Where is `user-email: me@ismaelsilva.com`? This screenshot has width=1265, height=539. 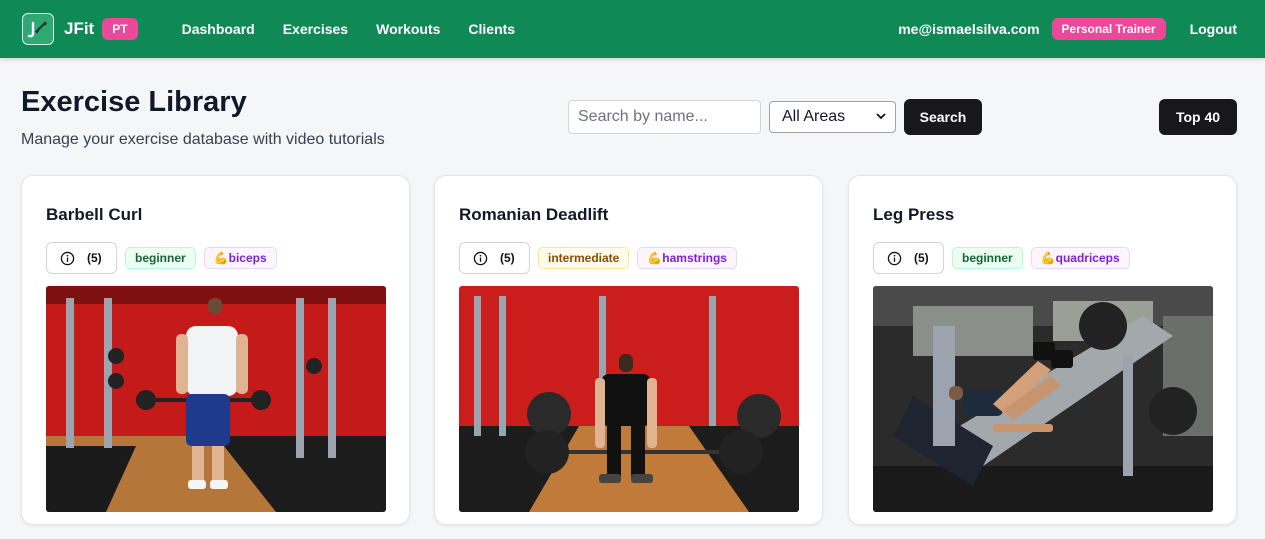
user-email: me@ismaelsilva.com is located at coordinates (969, 29).